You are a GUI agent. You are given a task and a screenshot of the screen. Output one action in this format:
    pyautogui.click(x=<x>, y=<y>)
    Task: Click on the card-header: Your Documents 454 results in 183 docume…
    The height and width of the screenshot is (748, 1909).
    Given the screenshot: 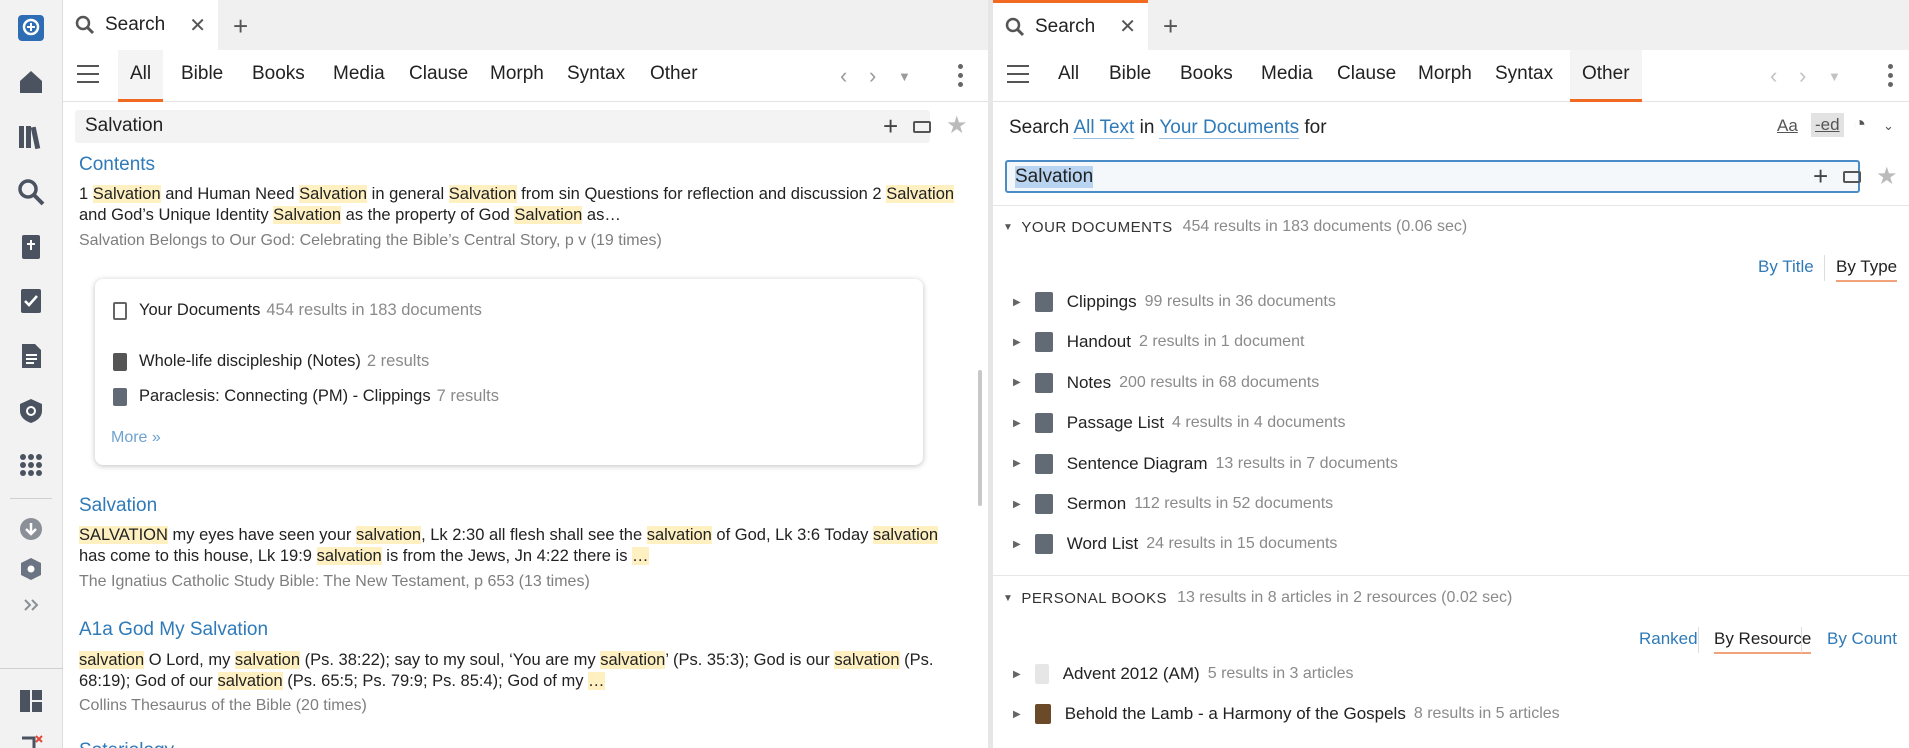 What is the action you would take?
    pyautogui.click(x=297, y=310)
    